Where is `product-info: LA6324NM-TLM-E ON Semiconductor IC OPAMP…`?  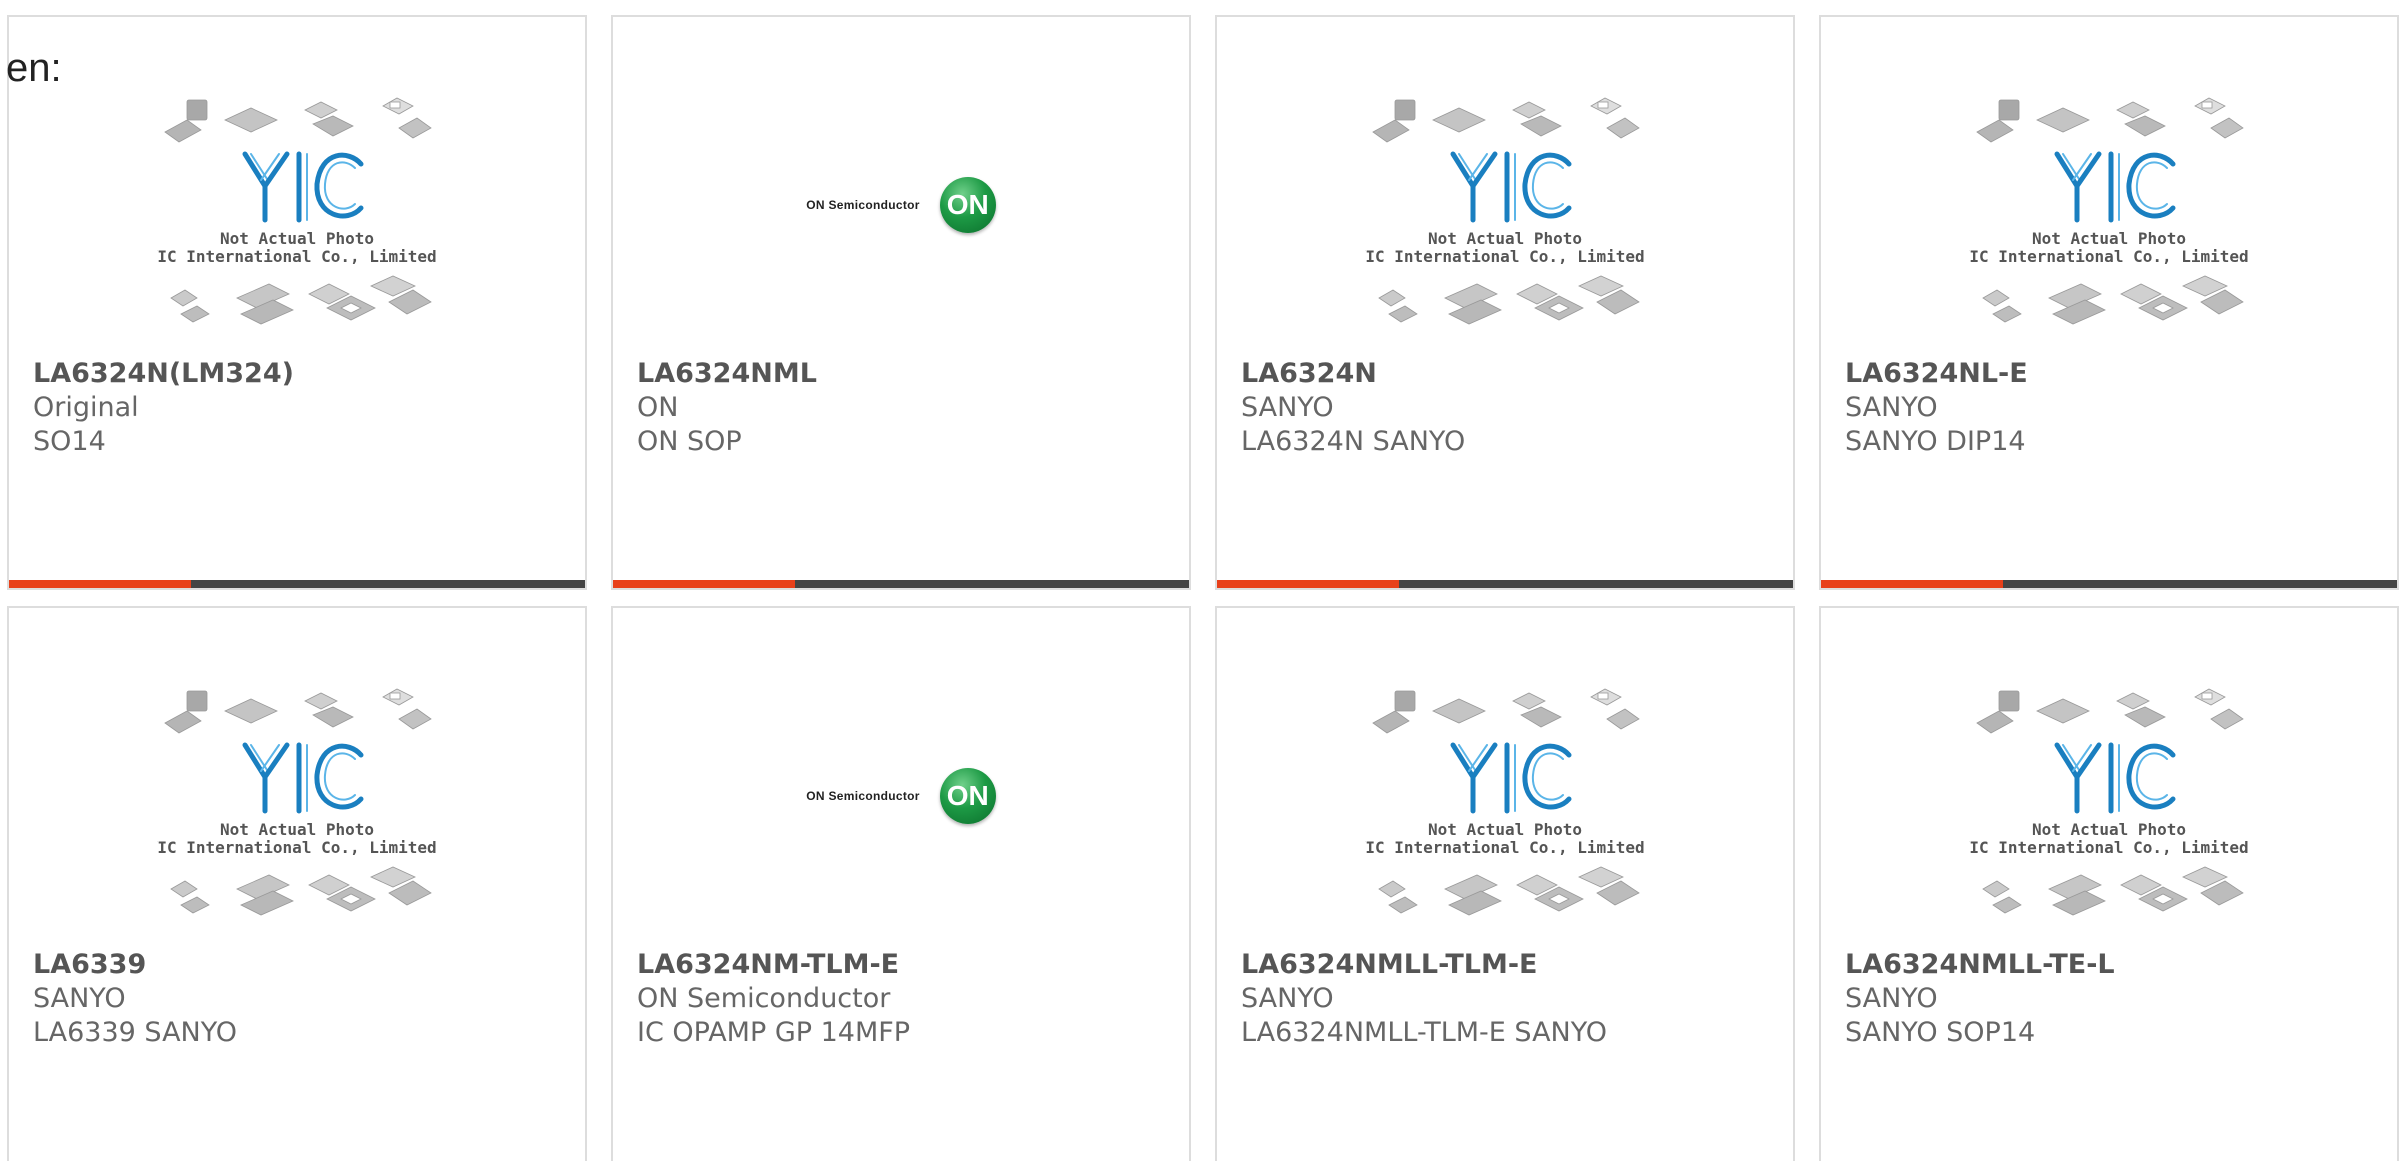 product-info: LA6324NM-TLM-E ON Semiconductor IC OPAMP… is located at coordinates (908, 999).